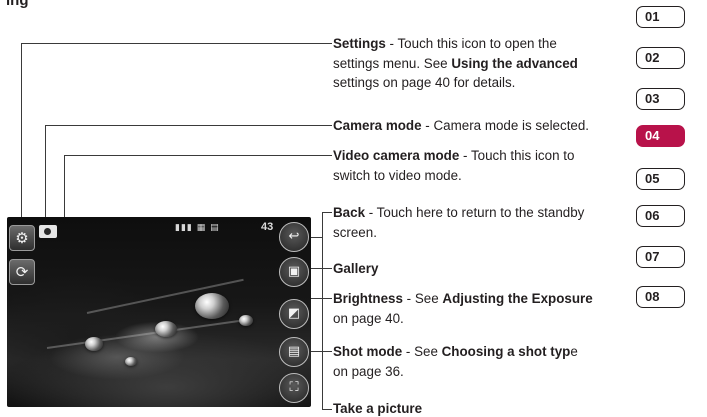 Image resolution: width=707 pixels, height=417 pixels. Describe the element at coordinates (294, 237) in the screenshot. I see `back-icon: ↩` at that location.